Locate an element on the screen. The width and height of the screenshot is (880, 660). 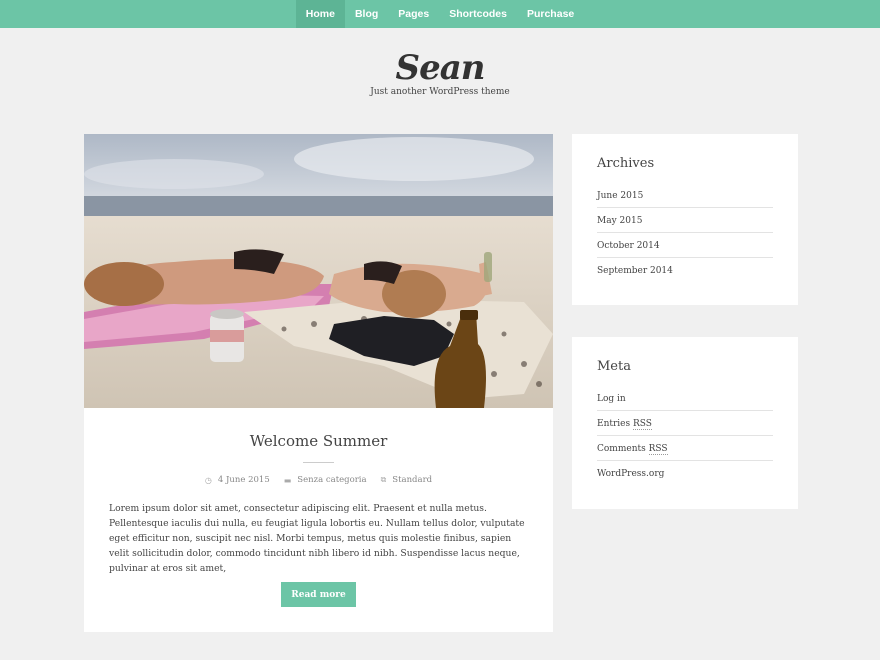
read-more-button: Read more is located at coordinates (318, 594).